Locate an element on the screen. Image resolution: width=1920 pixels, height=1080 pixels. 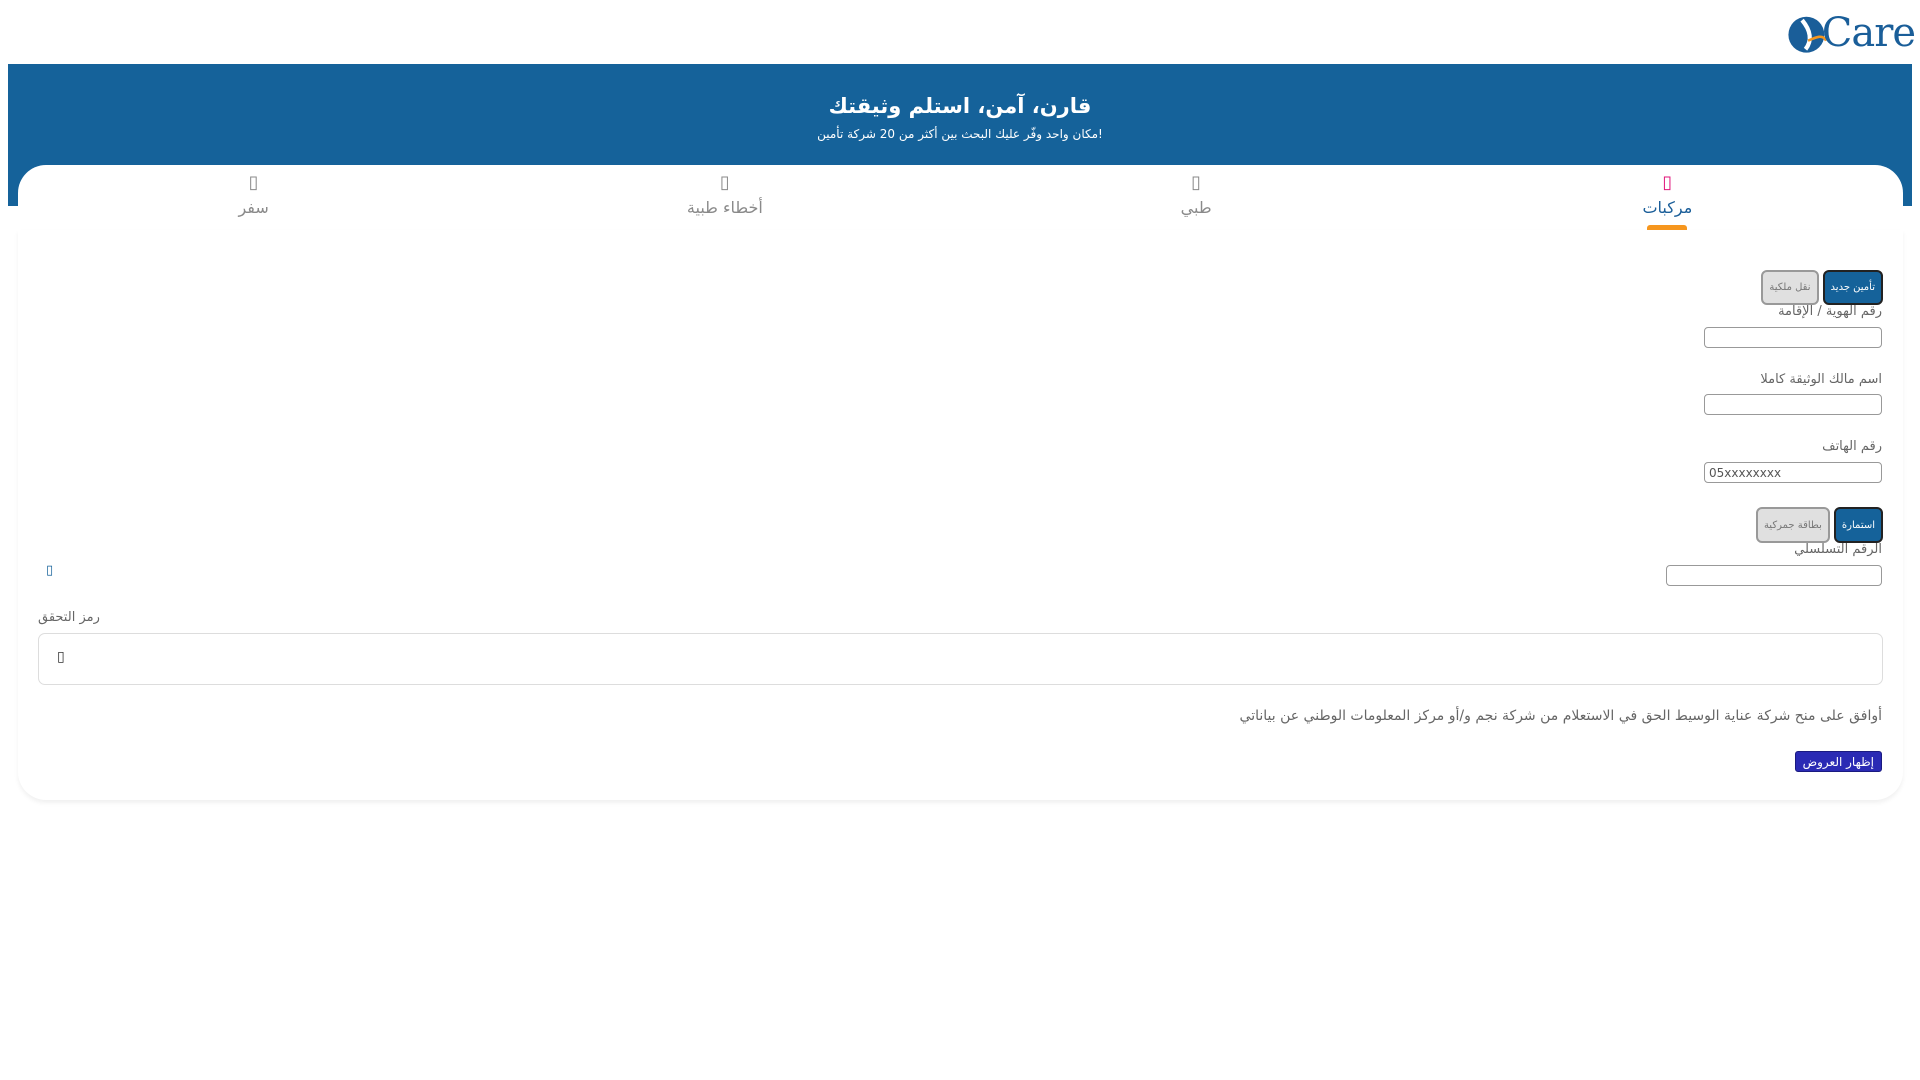
captcha-label: رمز التحقق is located at coordinates (69, 617).